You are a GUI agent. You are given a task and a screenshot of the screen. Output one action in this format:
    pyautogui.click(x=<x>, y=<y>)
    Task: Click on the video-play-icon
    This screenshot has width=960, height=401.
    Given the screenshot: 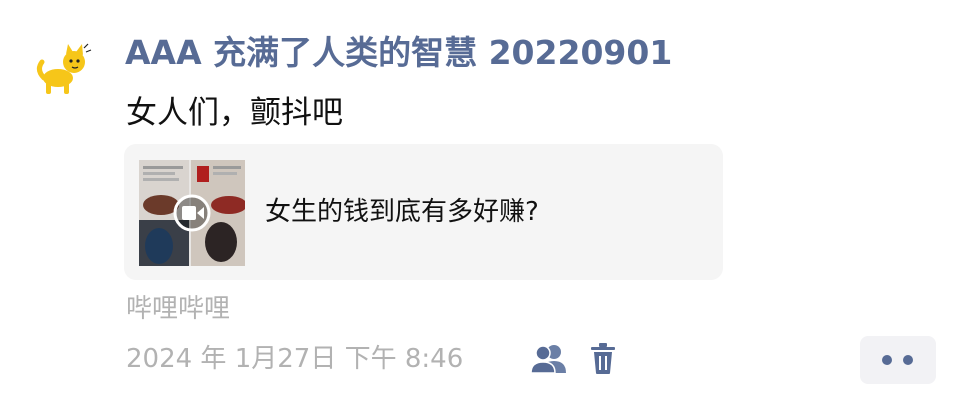 What is the action you would take?
    pyautogui.click(x=189, y=213)
    